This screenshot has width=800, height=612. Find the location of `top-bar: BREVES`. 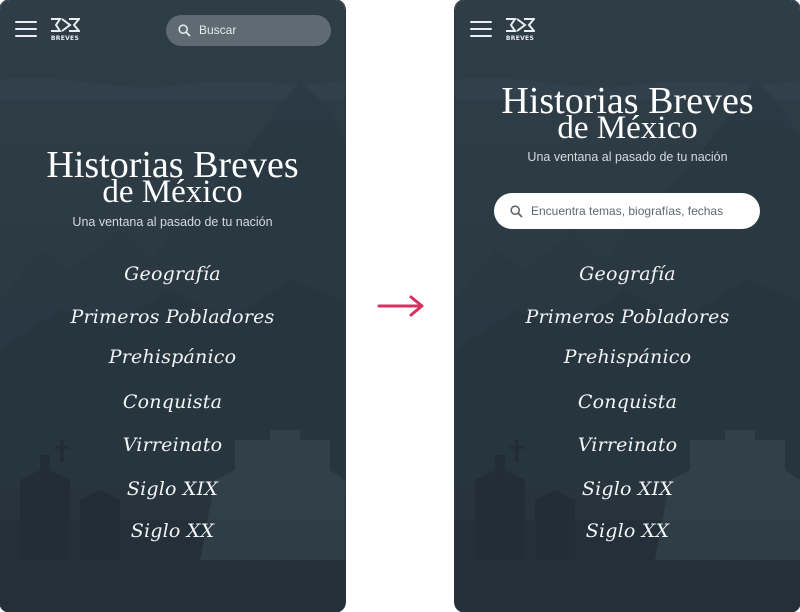

top-bar: BREVES is located at coordinates (627, 30).